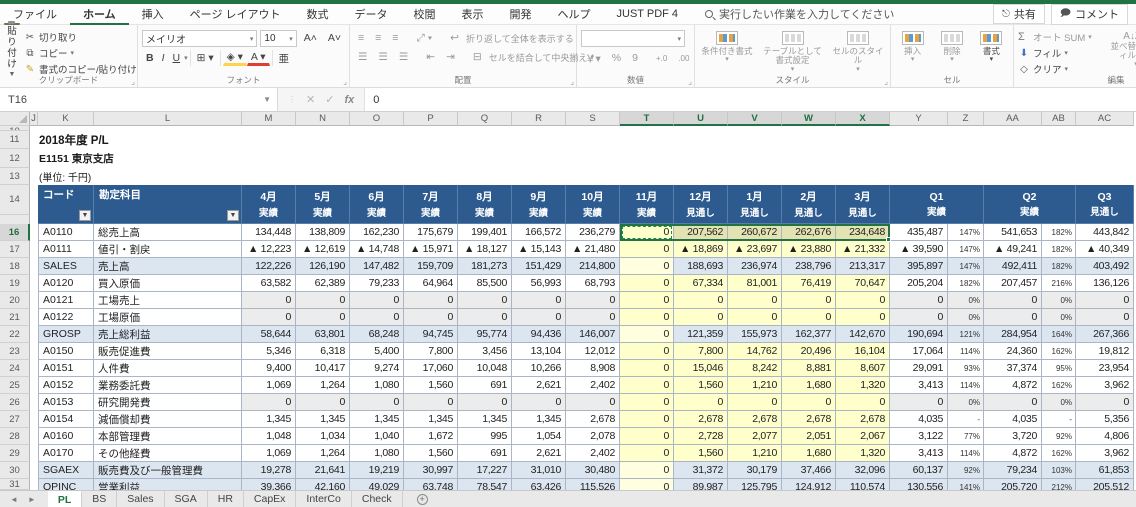 The height and width of the screenshot is (507, 1136). What do you see at coordinates (378, 38) in the screenshot?
I see `align-middle-button: ≡` at bounding box center [378, 38].